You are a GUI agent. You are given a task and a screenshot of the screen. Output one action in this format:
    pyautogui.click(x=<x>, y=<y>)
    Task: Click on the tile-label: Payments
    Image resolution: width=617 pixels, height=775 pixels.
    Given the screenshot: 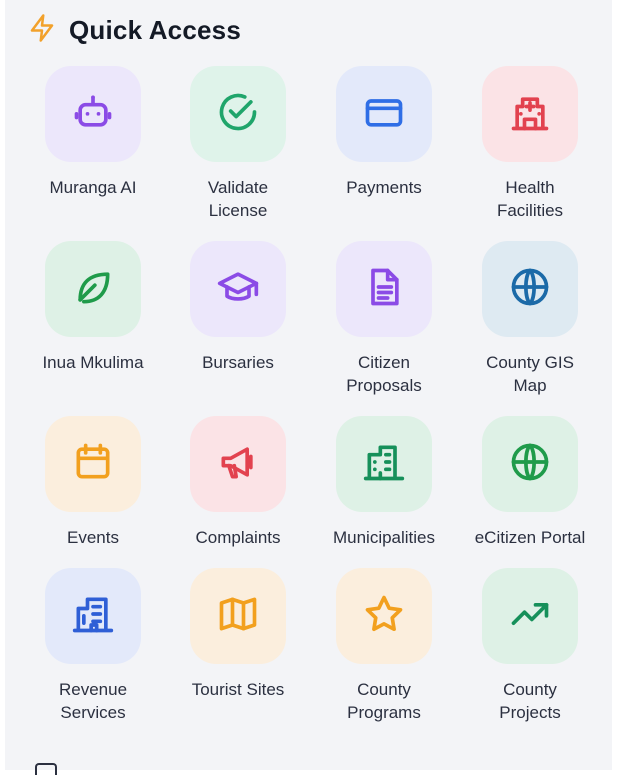 What is the action you would take?
    pyautogui.click(x=384, y=187)
    